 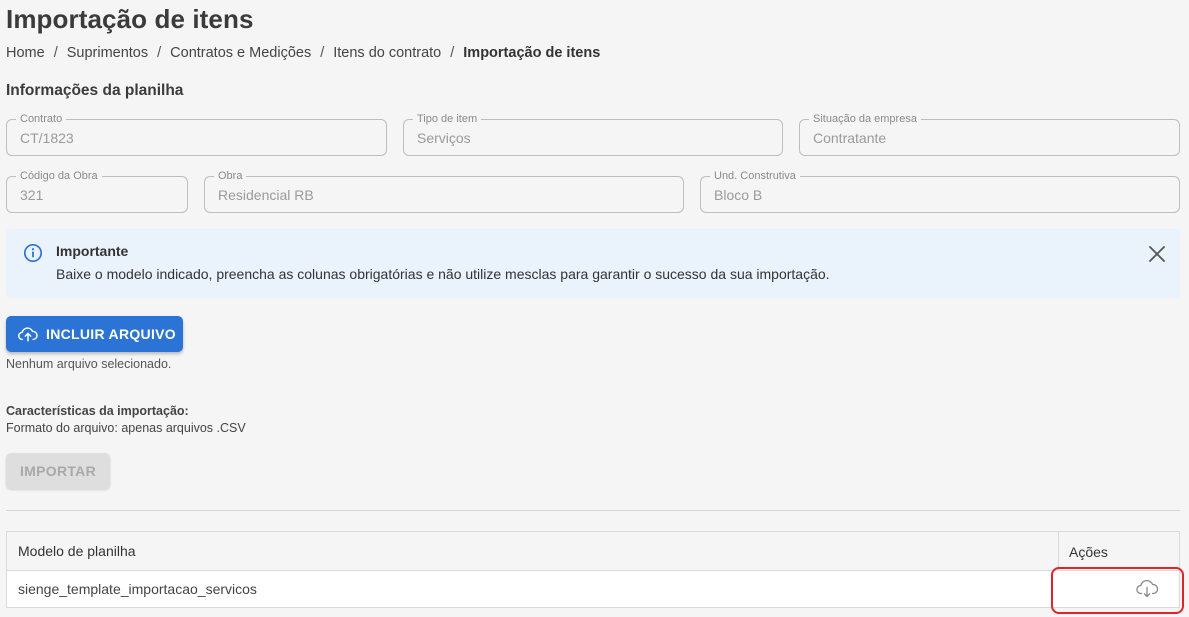 I want to click on breadcrumb-contratos: Contratos e Medições, so click(x=240, y=53).